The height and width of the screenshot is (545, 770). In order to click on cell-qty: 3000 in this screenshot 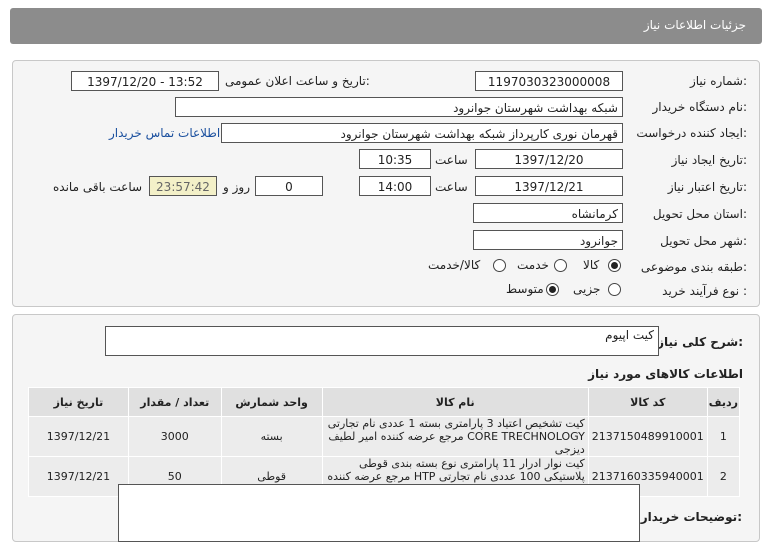, I will do `click(174, 436)`.